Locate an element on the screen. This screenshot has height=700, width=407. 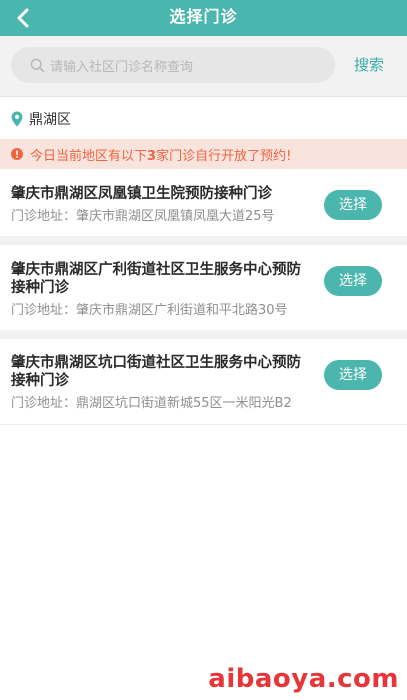
address-value: 肇庆市鼎湖区凤凰镇凤凰大道25号 is located at coordinates (175, 216).